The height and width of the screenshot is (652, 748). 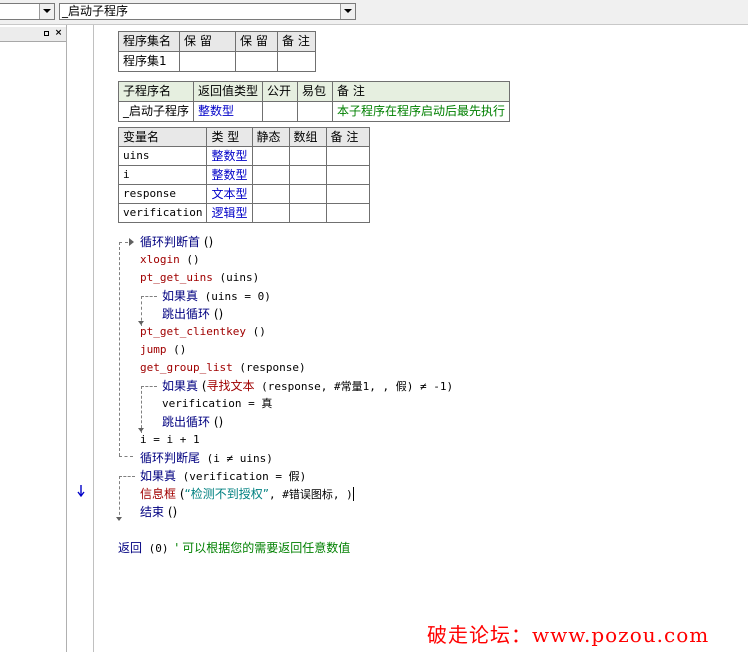 What do you see at coordinates (95, 11) in the screenshot?
I see `sub-combo-value: _启动子程序` at bounding box center [95, 11].